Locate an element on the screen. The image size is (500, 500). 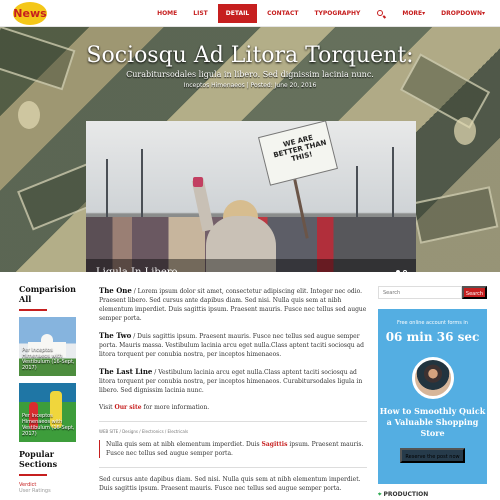
section-heading: The Last Line is located at coordinates (126, 371).